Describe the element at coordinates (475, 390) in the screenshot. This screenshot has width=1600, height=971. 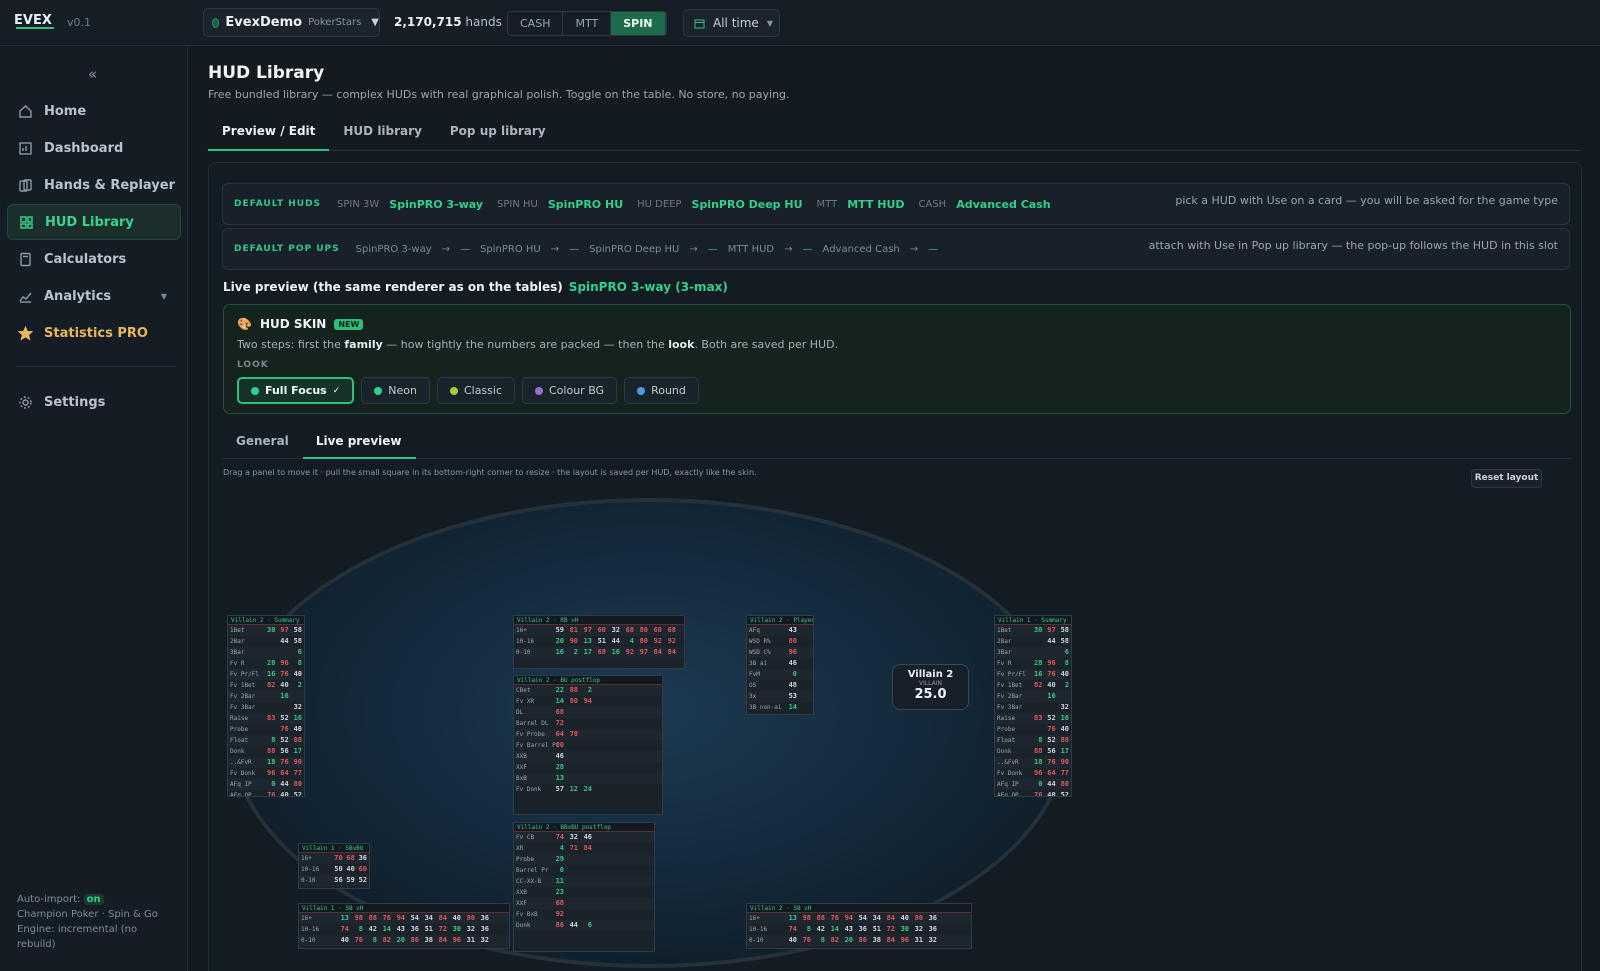
I see `look-classic: Classic` at that location.